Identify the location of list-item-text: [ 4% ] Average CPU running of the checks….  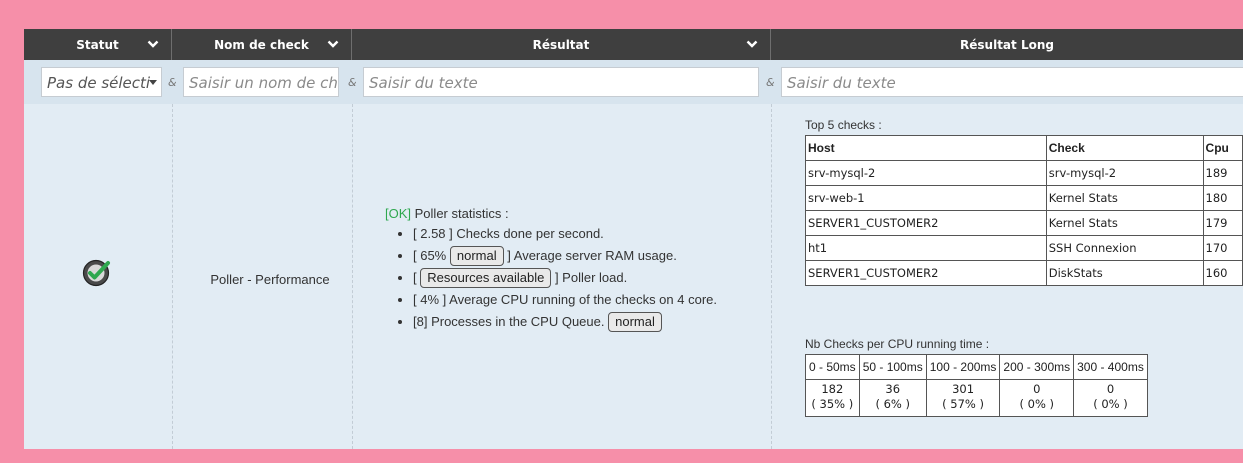
(565, 299).